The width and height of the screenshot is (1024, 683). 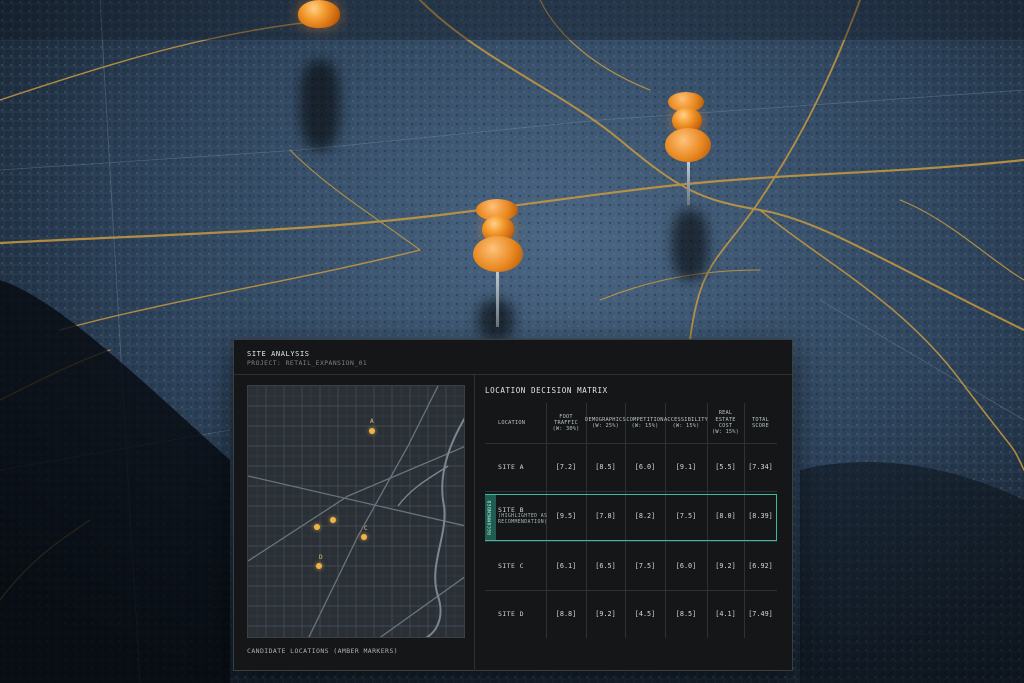 What do you see at coordinates (645, 565) in the screenshot?
I see `table-cell: [7.5]` at bounding box center [645, 565].